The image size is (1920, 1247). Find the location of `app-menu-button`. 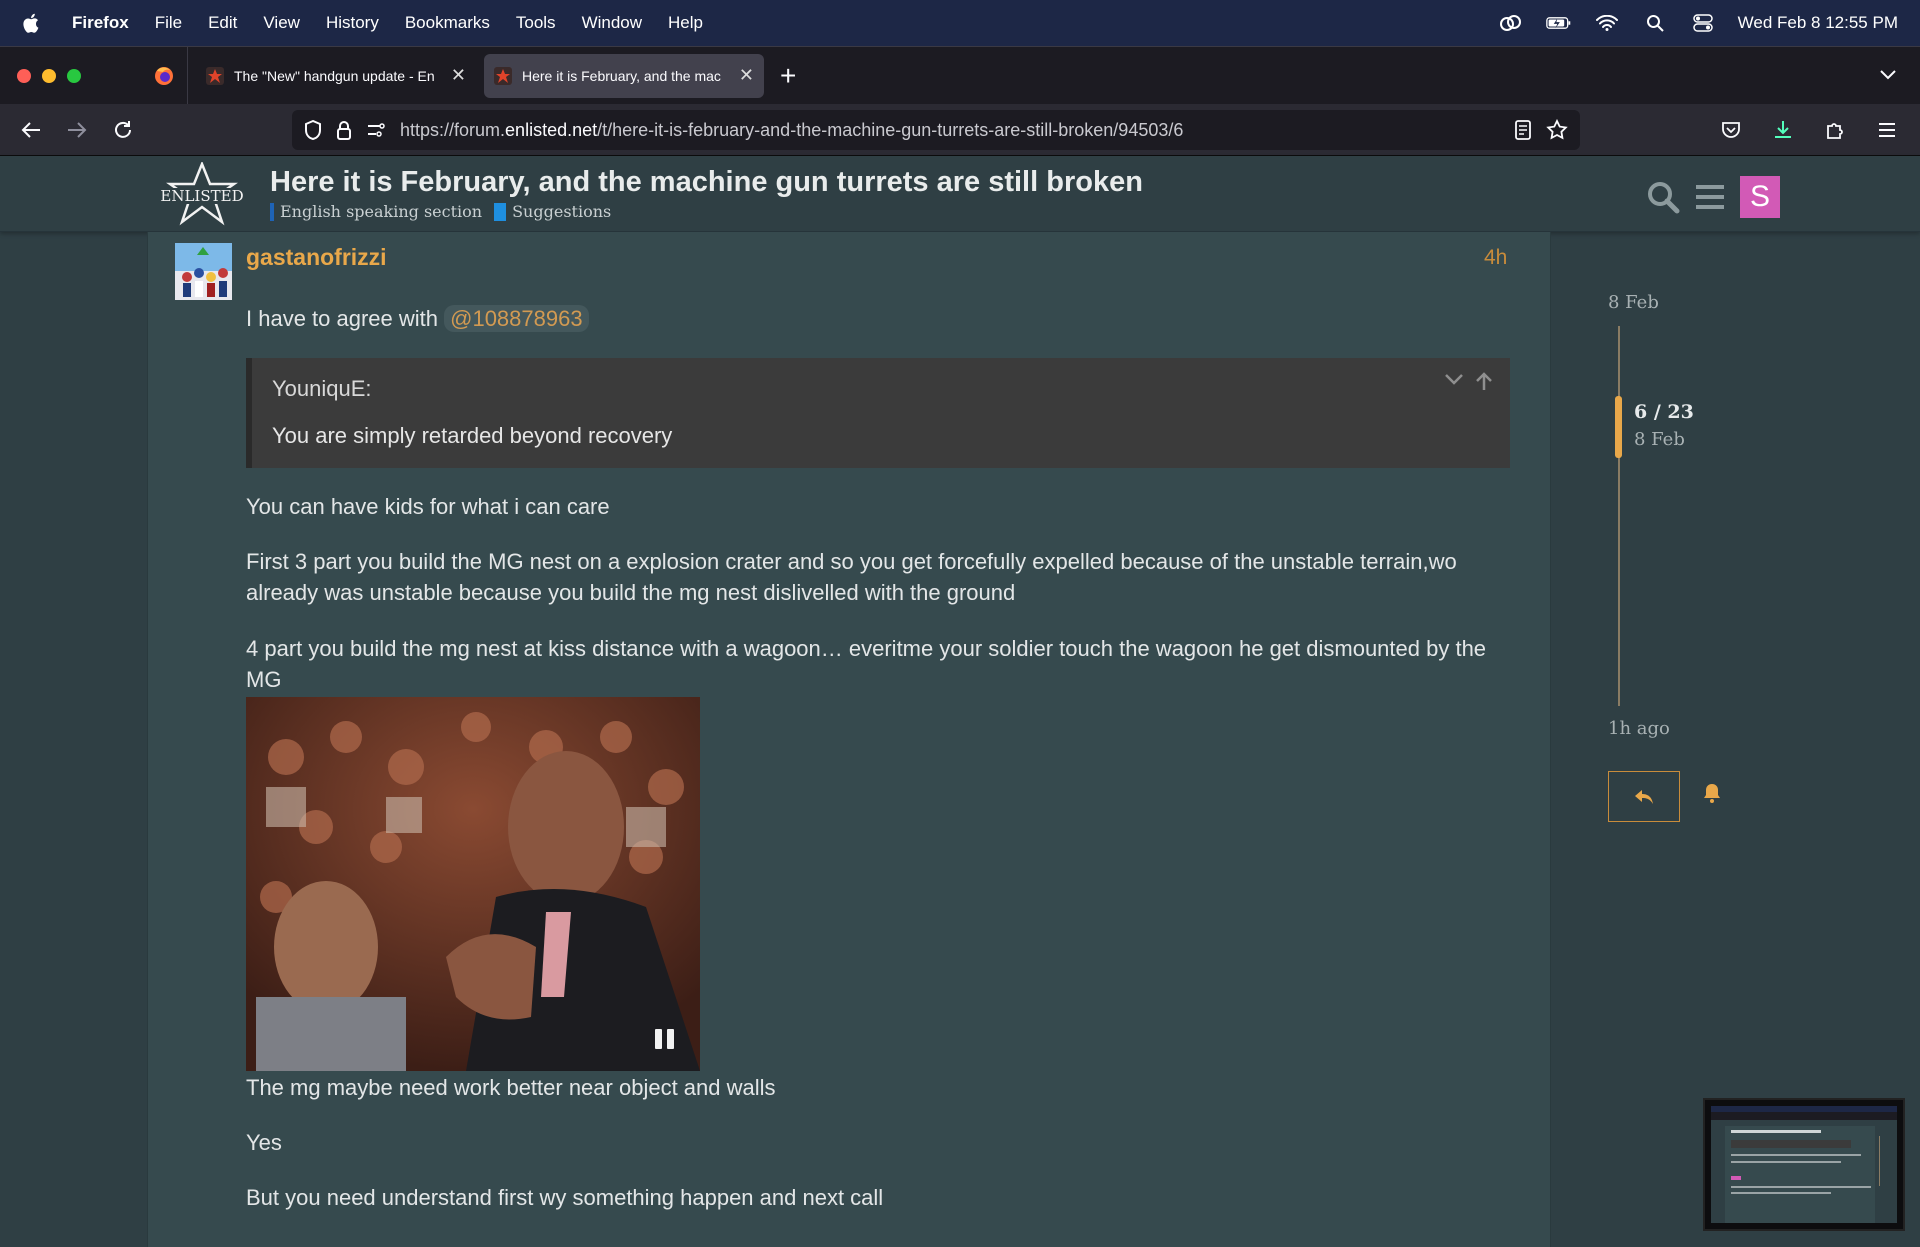

app-menu-button is located at coordinates (1887, 130).